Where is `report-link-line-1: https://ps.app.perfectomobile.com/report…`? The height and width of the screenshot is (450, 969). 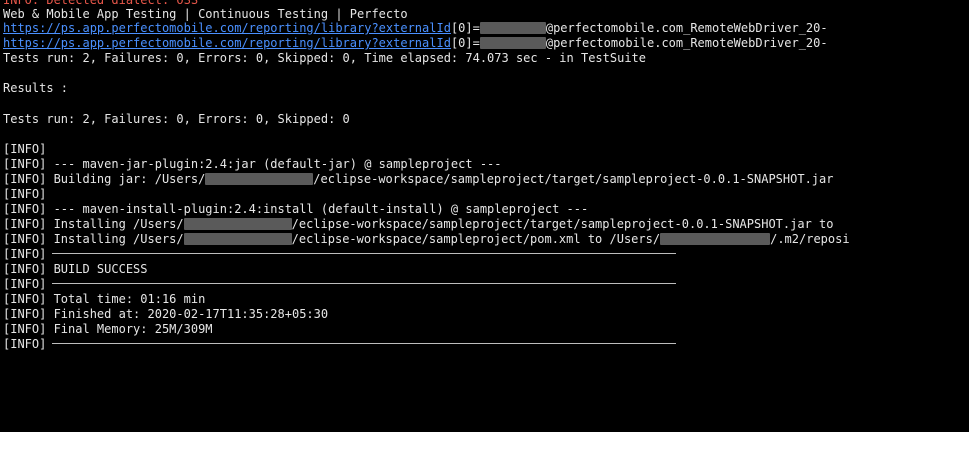 report-link-line-1: https://ps.app.perfectomobile.com/report… is located at coordinates (415, 28).